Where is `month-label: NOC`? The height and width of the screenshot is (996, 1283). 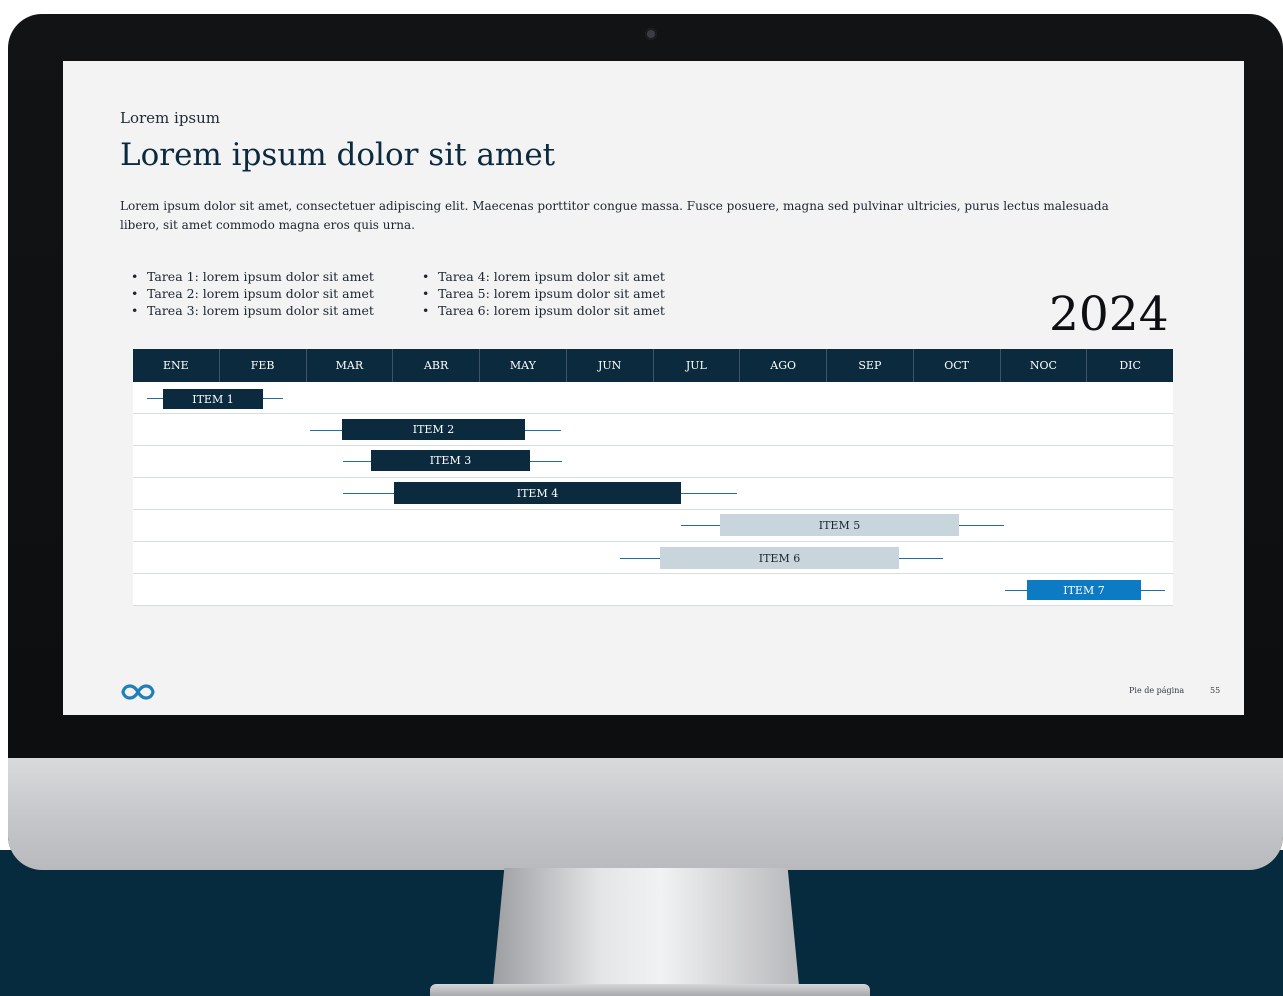 month-label: NOC is located at coordinates (1044, 365).